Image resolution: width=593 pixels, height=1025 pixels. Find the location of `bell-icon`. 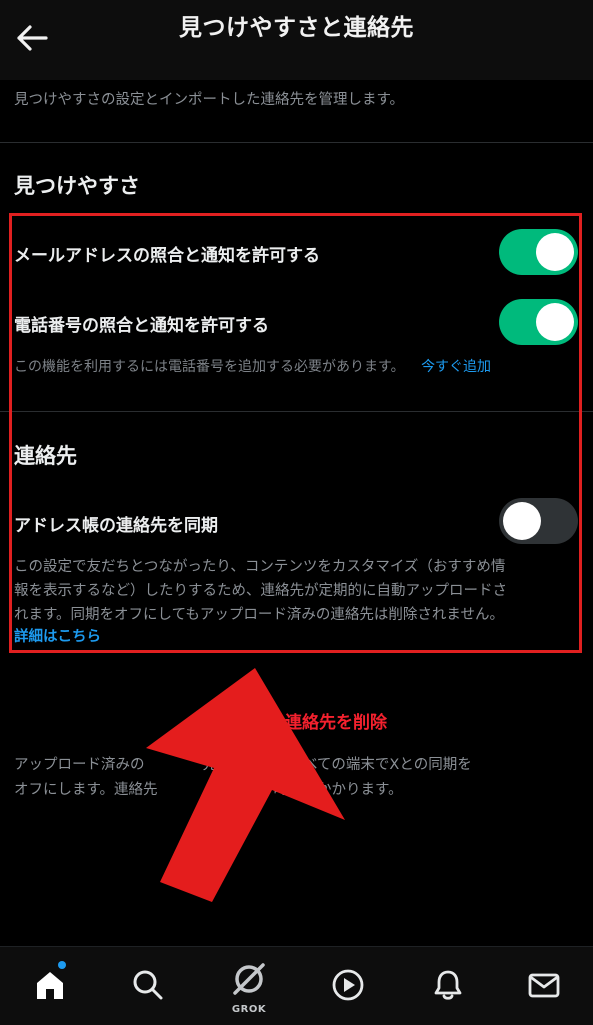

bell-icon is located at coordinates (448, 985).